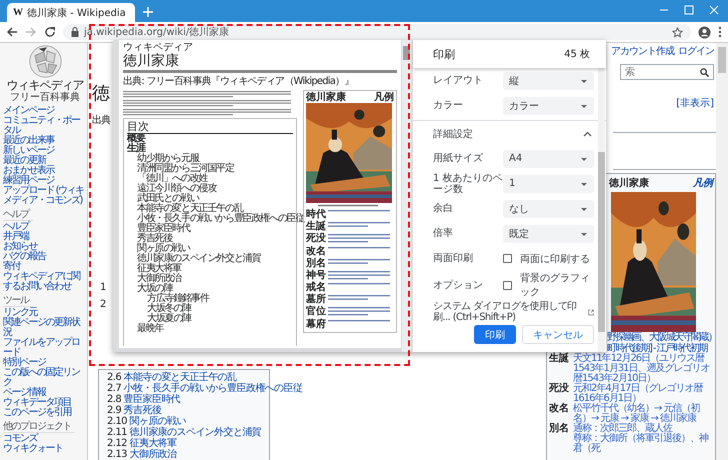  Describe the element at coordinates (558, 334) in the screenshot. I see `cancel-button: キャンセル` at that location.